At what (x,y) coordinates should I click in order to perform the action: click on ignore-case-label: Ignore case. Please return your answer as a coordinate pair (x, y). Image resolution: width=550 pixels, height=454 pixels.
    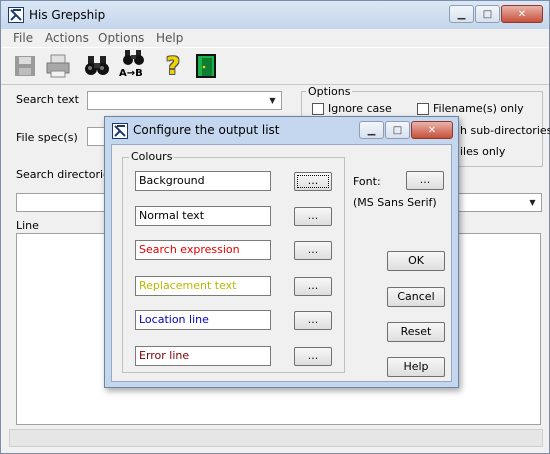
    Looking at the image, I should click on (360, 108).